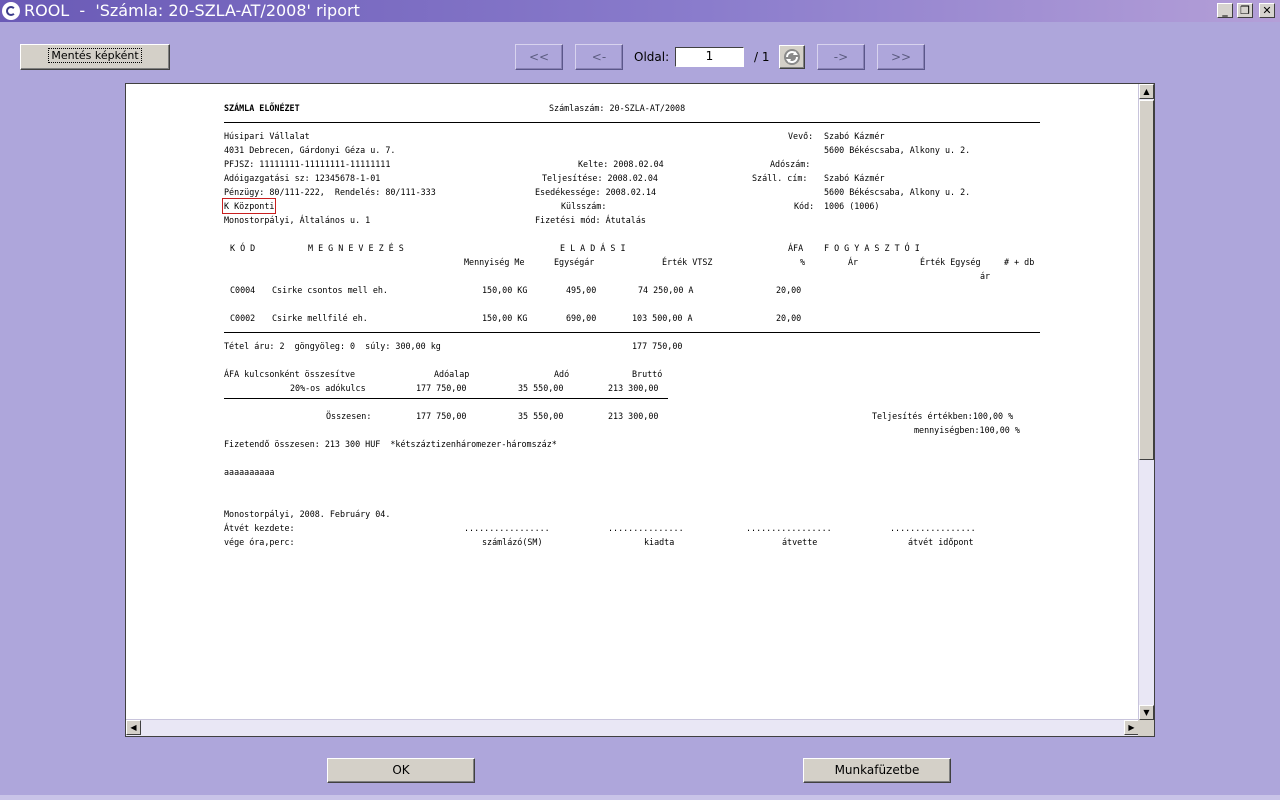 The width and height of the screenshot is (1280, 800). I want to click on seller-address: 4031 Debrecen, Gárdonyi Géza u. 7., so click(310, 150).